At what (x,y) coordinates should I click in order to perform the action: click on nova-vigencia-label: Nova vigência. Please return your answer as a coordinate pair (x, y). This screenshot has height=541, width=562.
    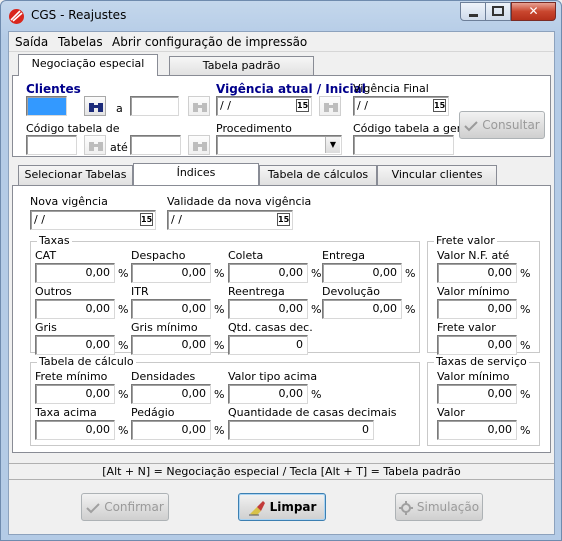
    Looking at the image, I should click on (69, 201).